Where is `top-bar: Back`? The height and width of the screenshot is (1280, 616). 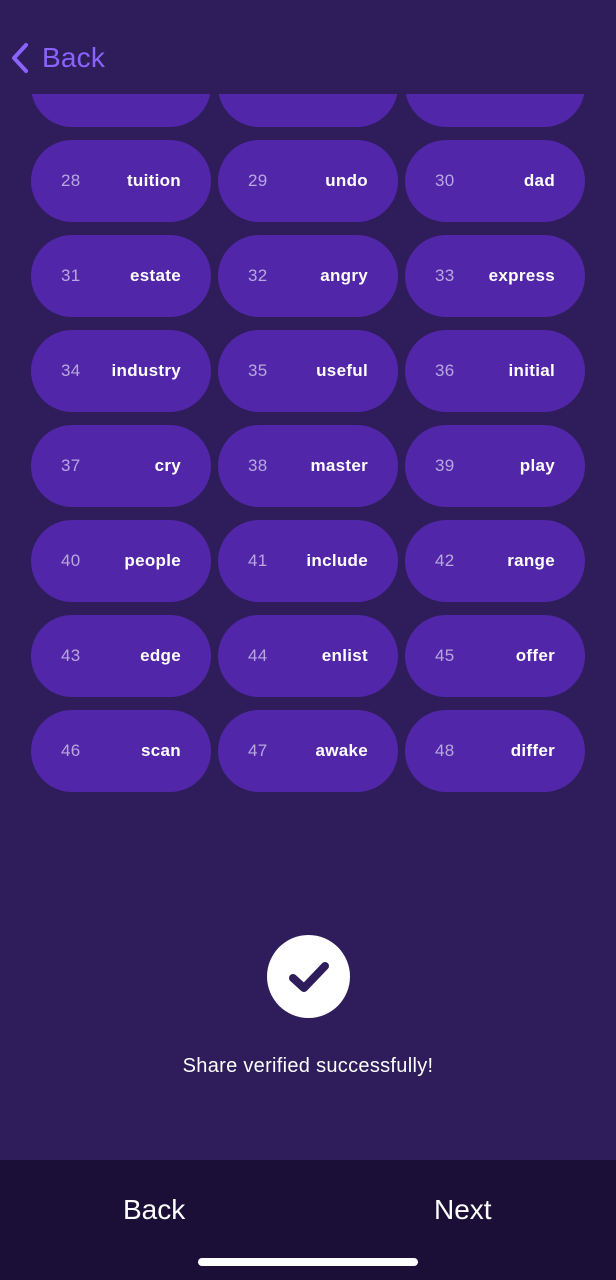 top-bar: Back is located at coordinates (308, 47).